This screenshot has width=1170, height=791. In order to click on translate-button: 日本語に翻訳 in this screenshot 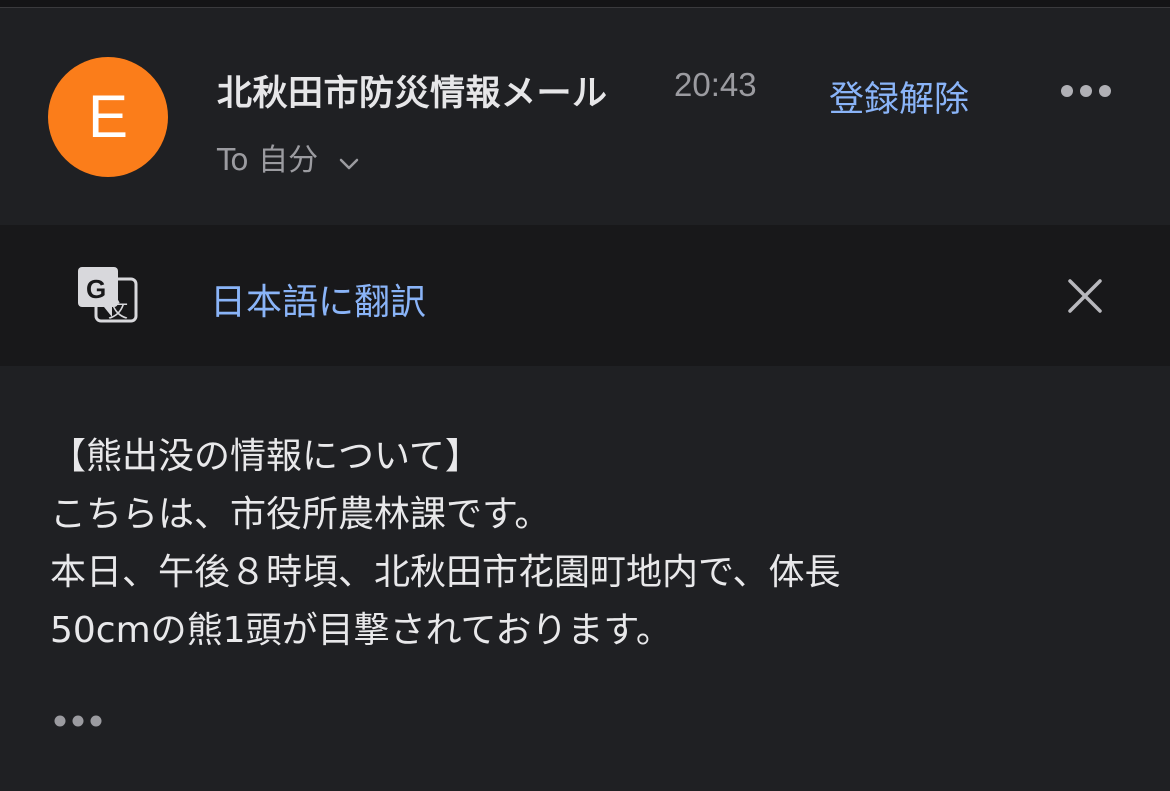, I will do `click(318, 299)`.